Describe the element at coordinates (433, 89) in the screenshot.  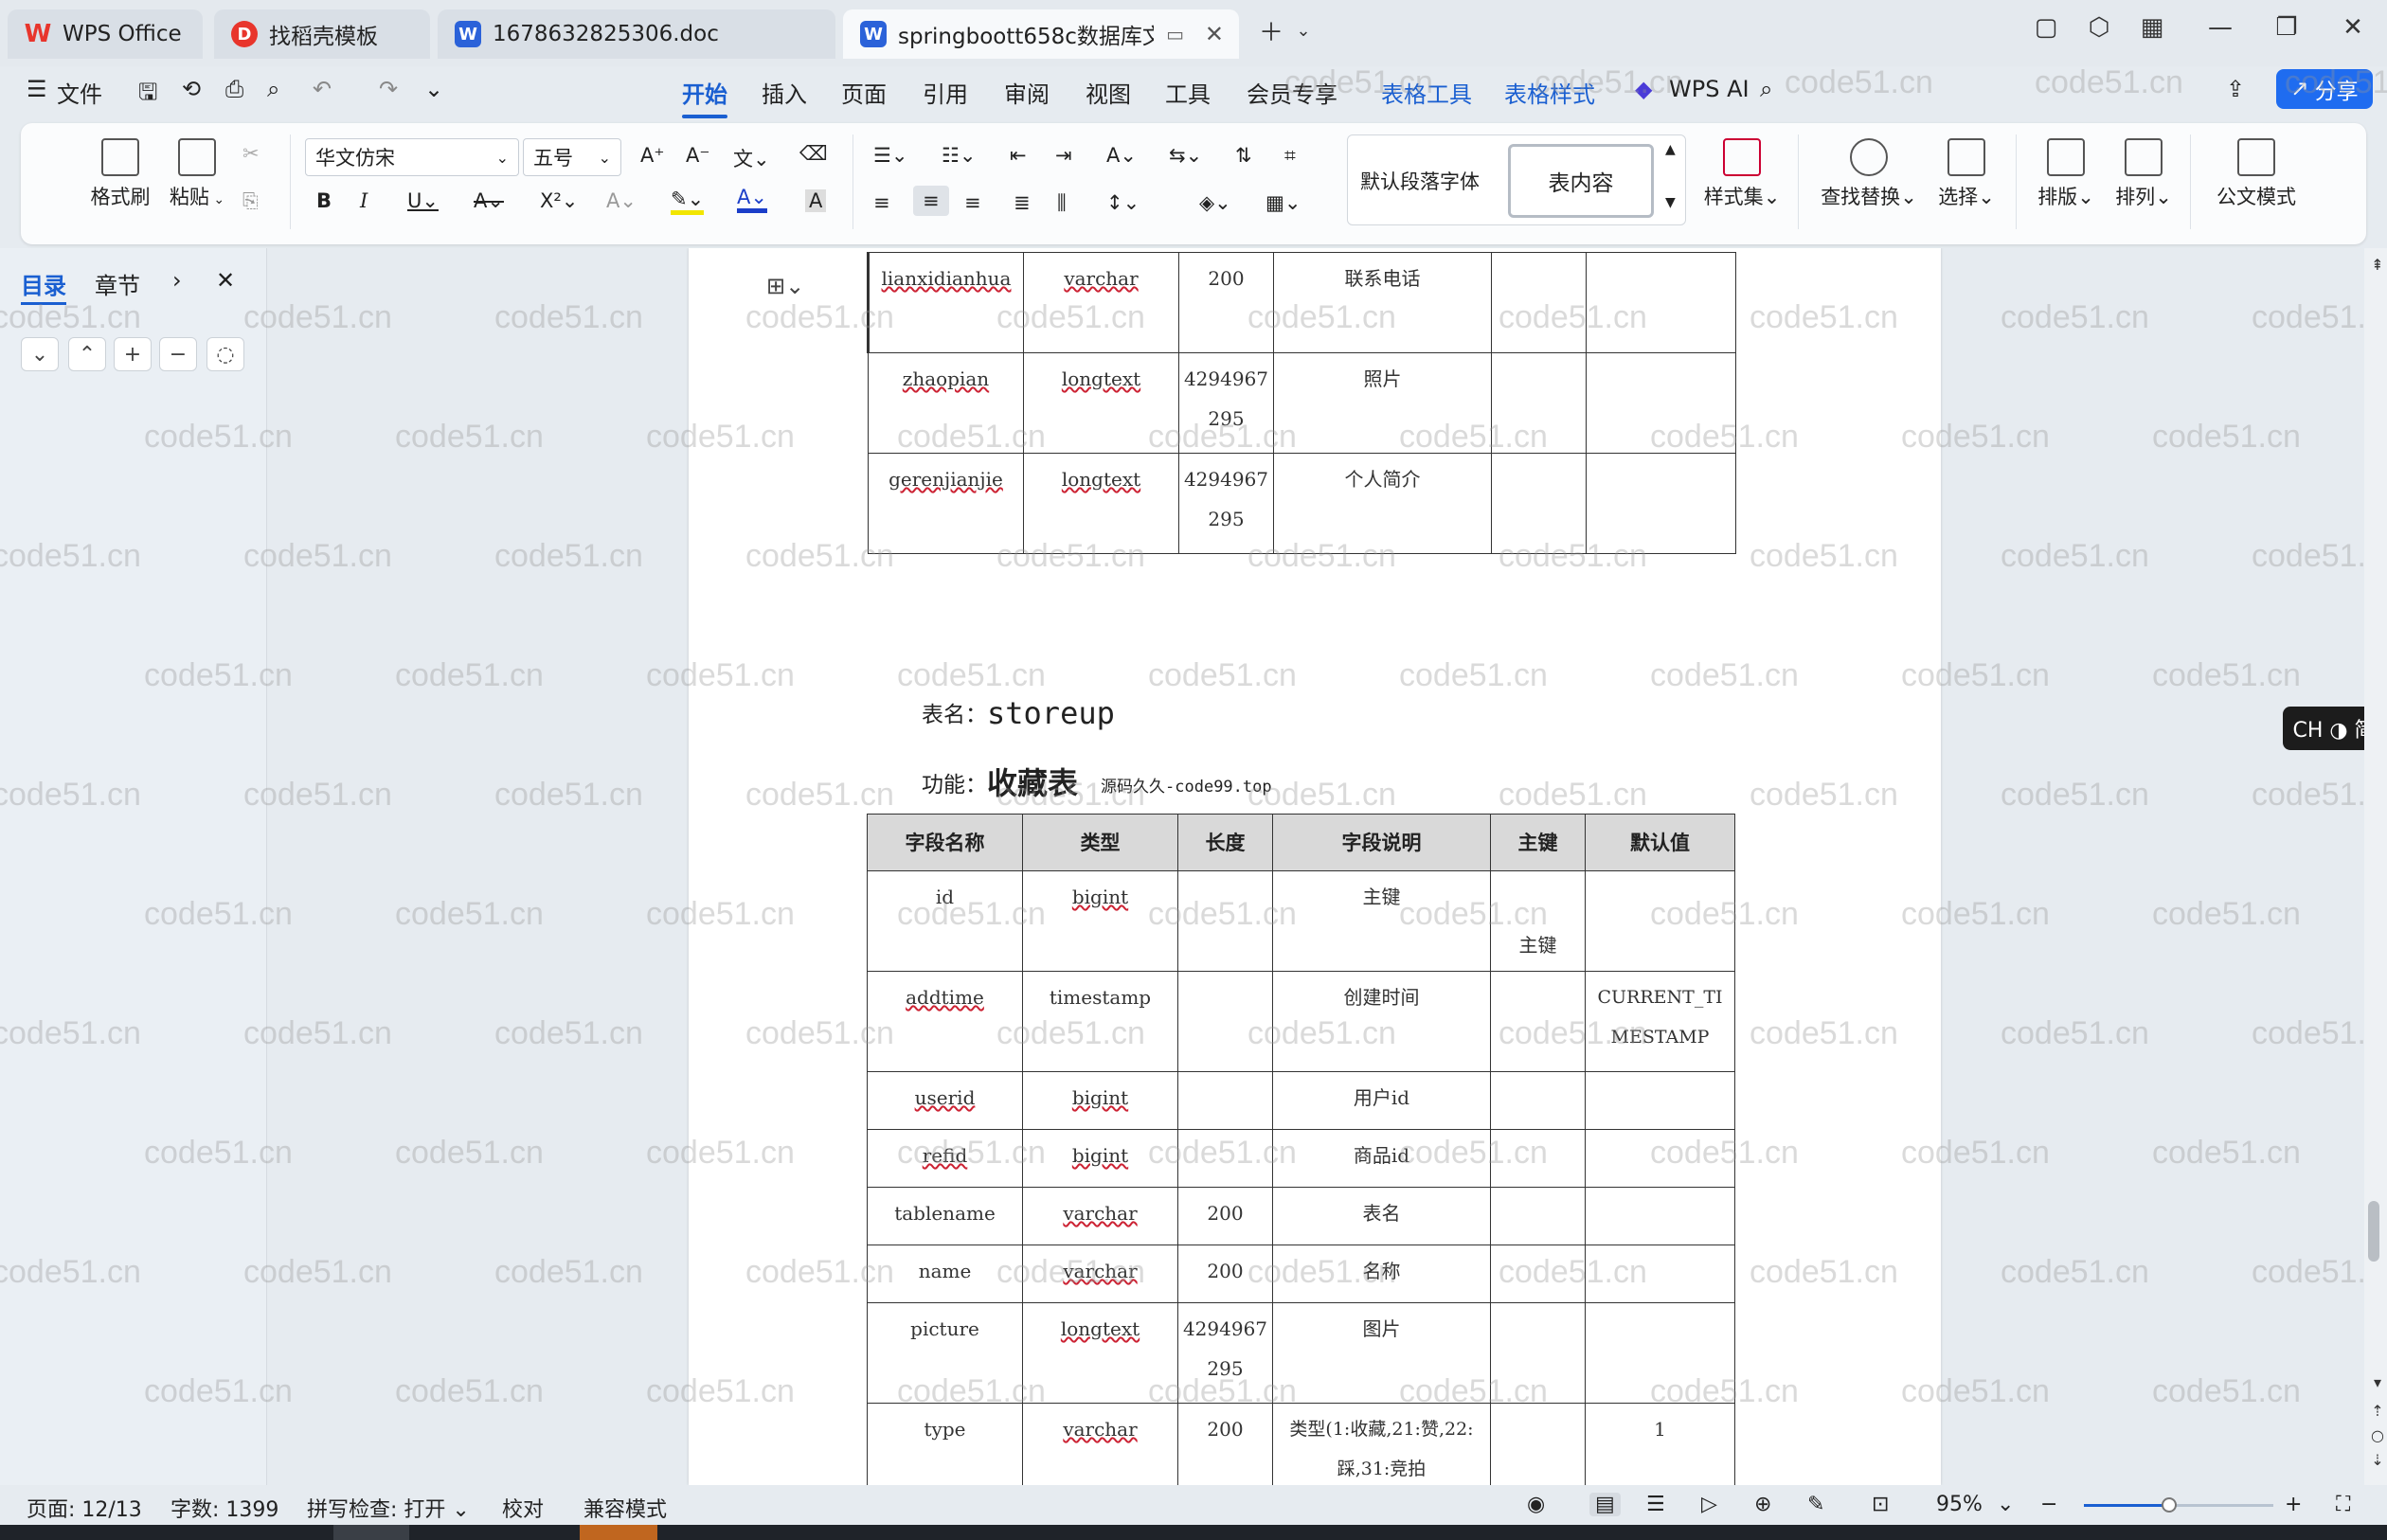
I see `more-chevron-icon: ⌄` at that location.